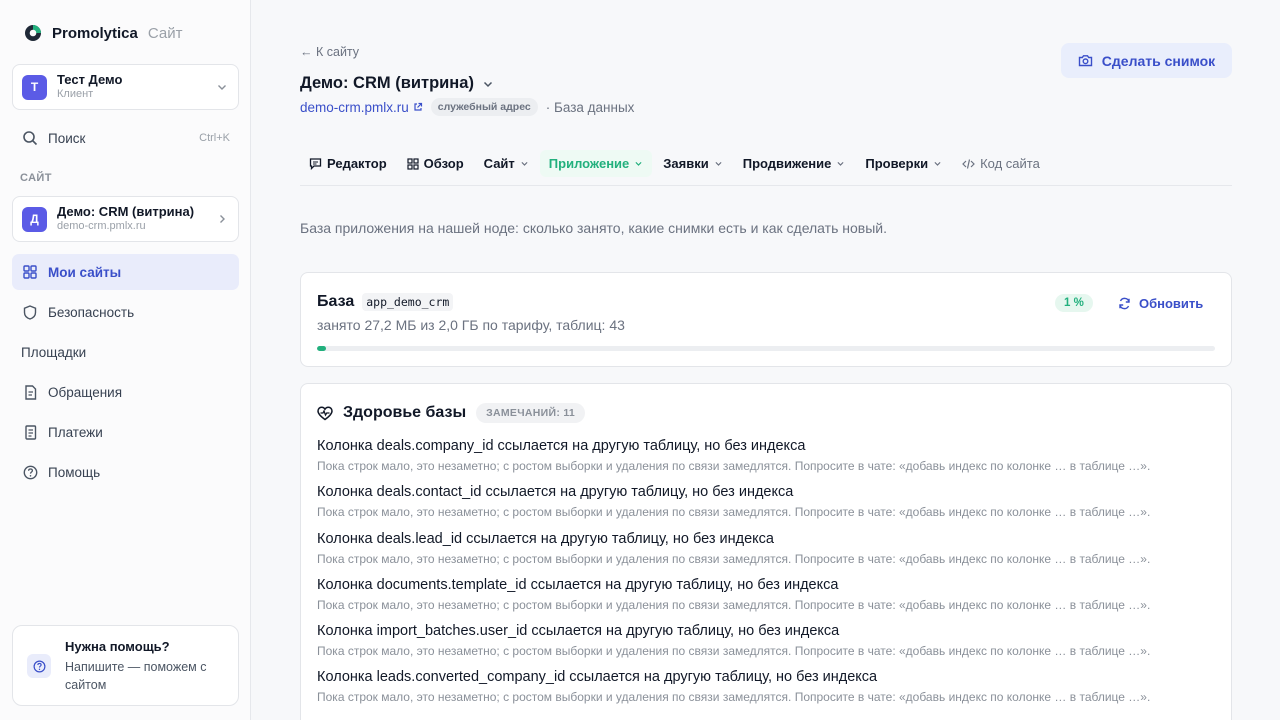 This screenshot has height=720, width=1280. What do you see at coordinates (1085, 61) in the screenshot?
I see `camera-icon` at bounding box center [1085, 61].